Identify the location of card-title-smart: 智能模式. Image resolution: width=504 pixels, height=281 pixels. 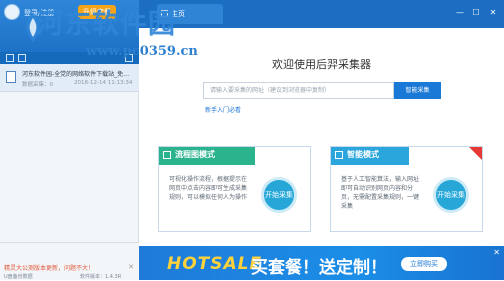
(370, 156).